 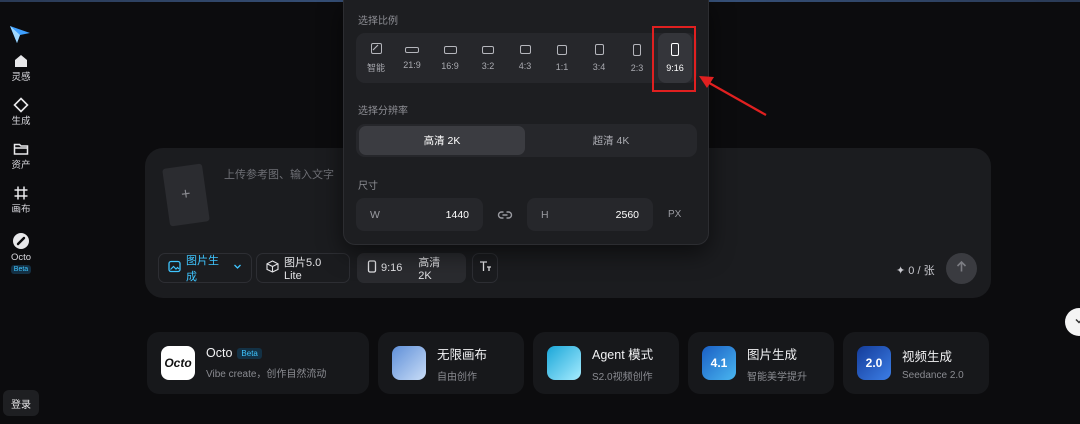 I want to click on resolution-section-title: 选择分辨率, so click(x=383, y=111).